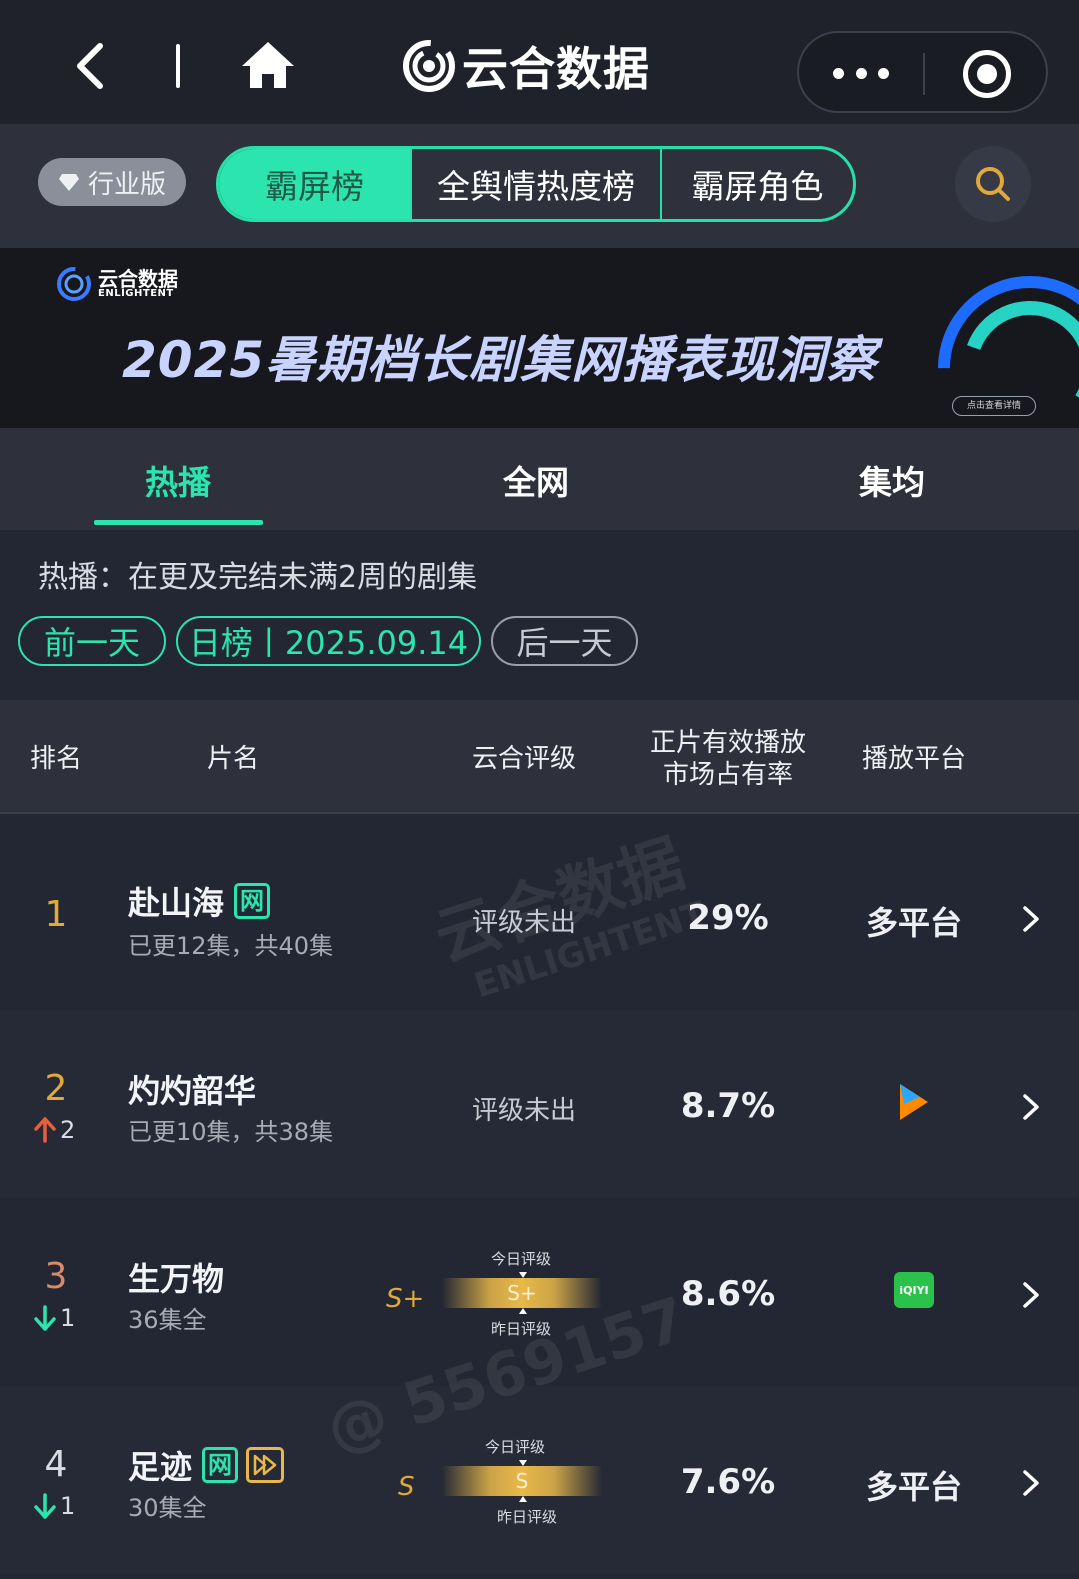 This screenshot has height=1579, width=1079. I want to click on tab-hot: 热播, so click(178, 480).